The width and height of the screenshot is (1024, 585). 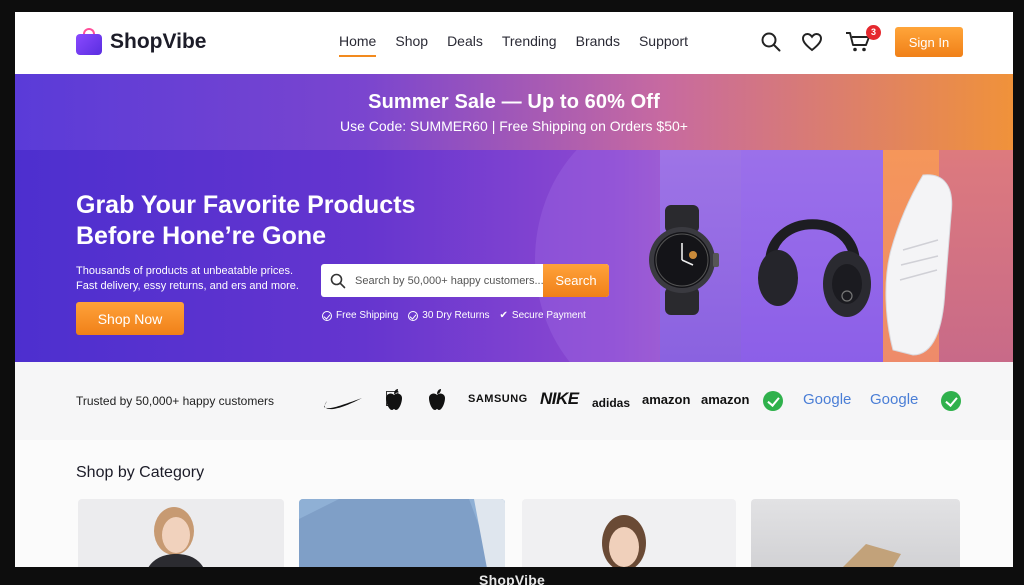 I want to click on feature-free-shipping: Free Shipping, so click(x=360, y=315).